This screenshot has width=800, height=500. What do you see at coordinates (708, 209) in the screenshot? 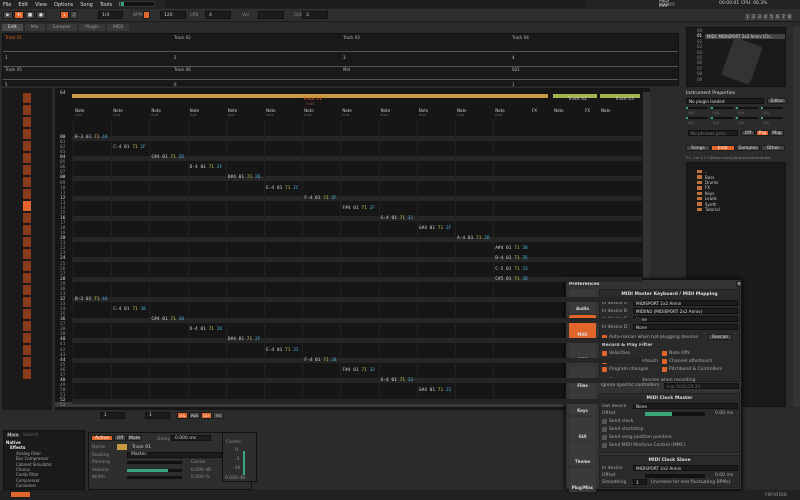
I see `folder-item: Tutorial` at bounding box center [708, 209].